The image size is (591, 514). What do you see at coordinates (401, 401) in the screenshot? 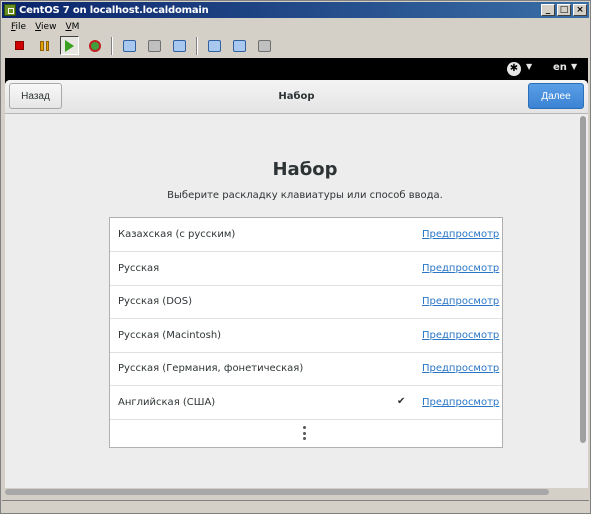
I see `checkmark-icon: ✔` at bounding box center [401, 401].